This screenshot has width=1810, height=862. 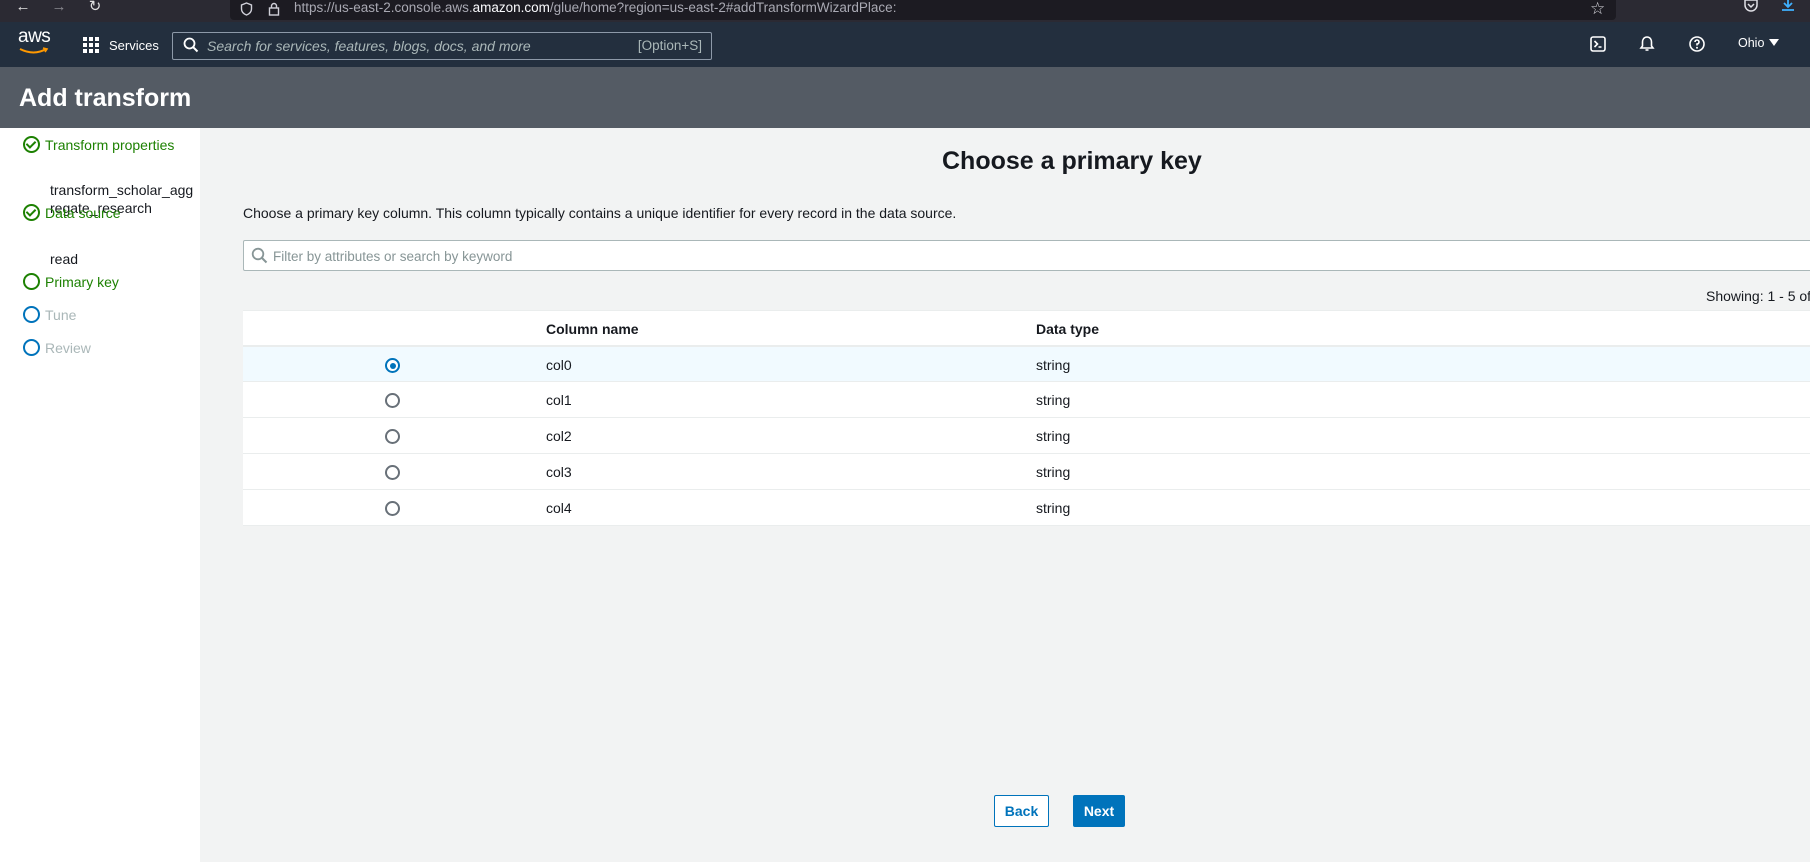 What do you see at coordinates (559, 365) in the screenshot?
I see `cell-column-name: col0` at bounding box center [559, 365].